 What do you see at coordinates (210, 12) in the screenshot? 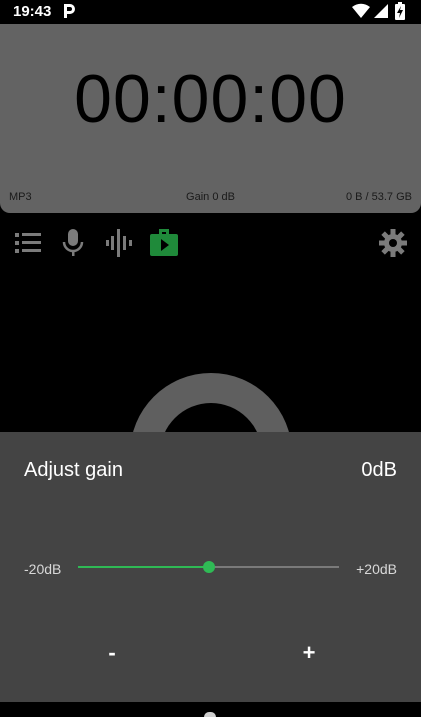
I see `status-bar: 19:43` at bounding box center [210, 12].